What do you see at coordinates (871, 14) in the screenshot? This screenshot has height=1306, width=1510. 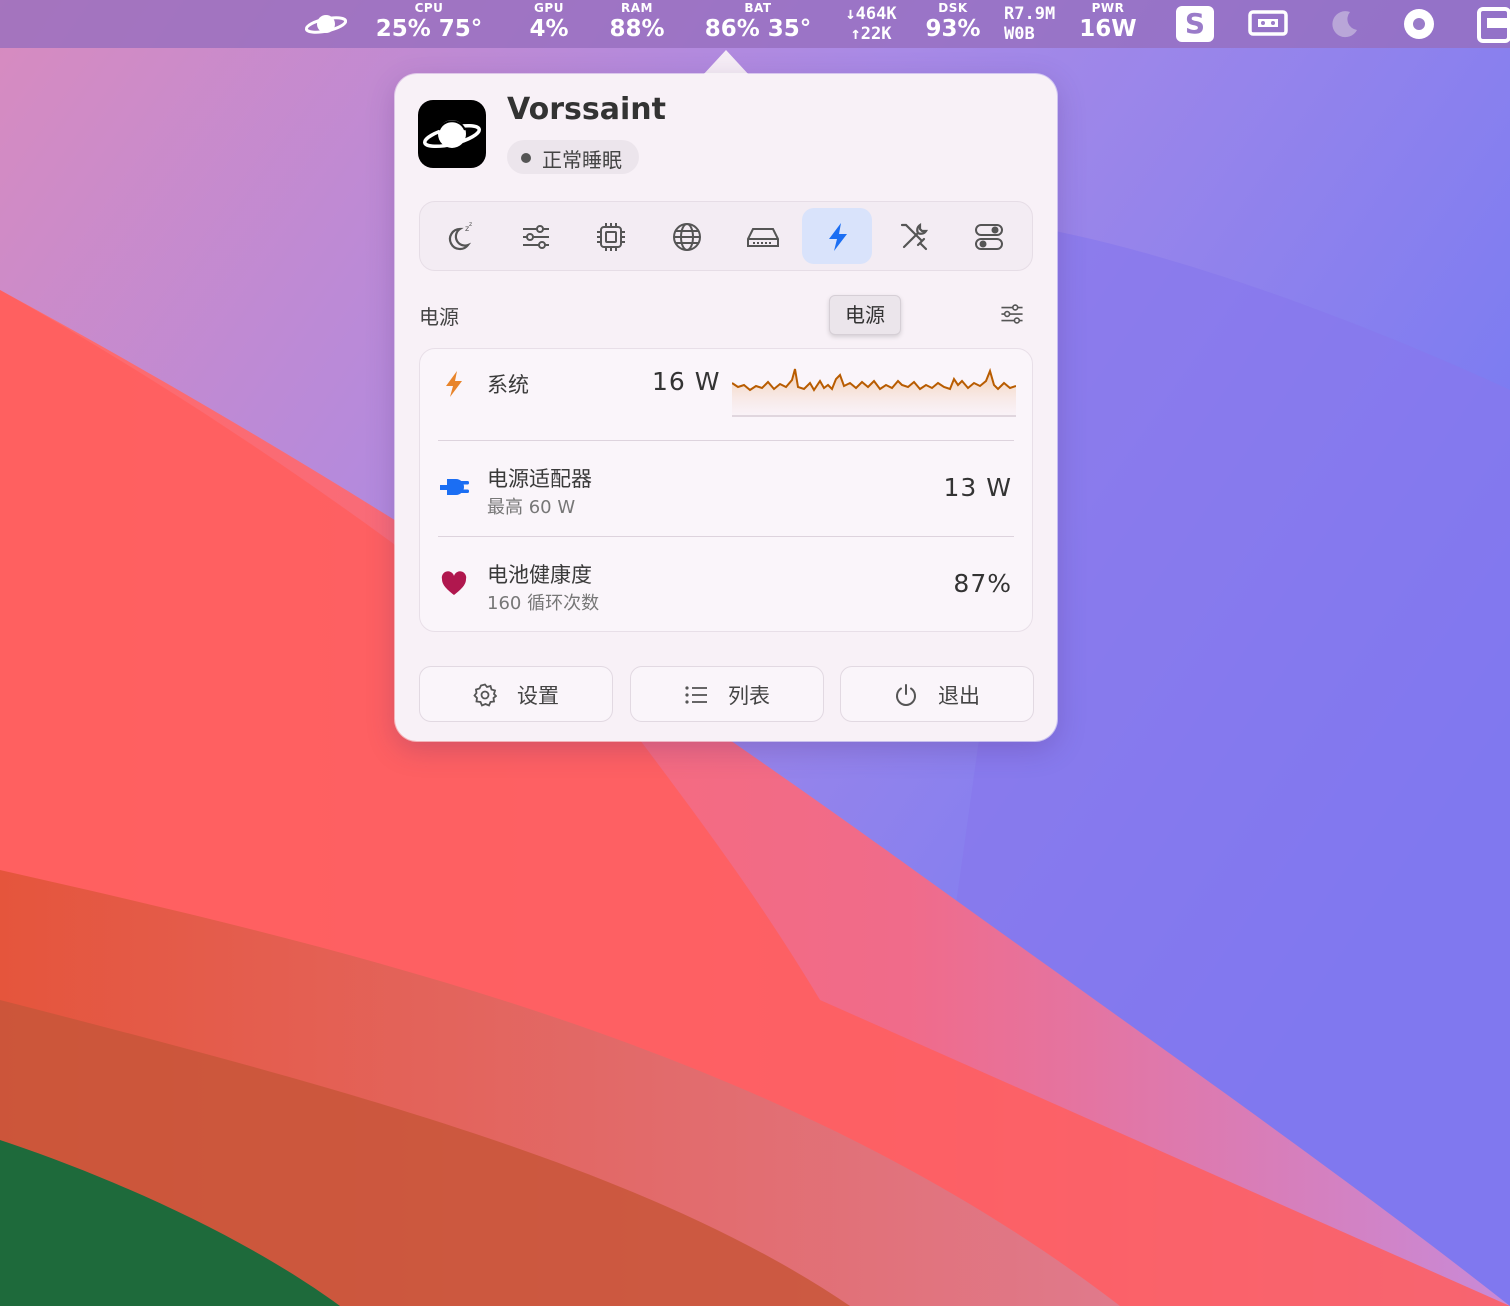 I see `net-down: ↓464K` at bounding box center [871, 14].